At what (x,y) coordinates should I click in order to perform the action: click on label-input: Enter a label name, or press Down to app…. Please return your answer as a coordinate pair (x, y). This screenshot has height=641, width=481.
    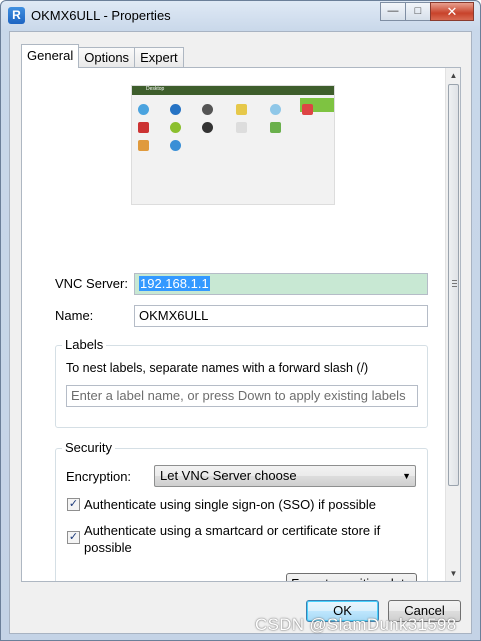
    Looking at the image, I should click on (242, 396).